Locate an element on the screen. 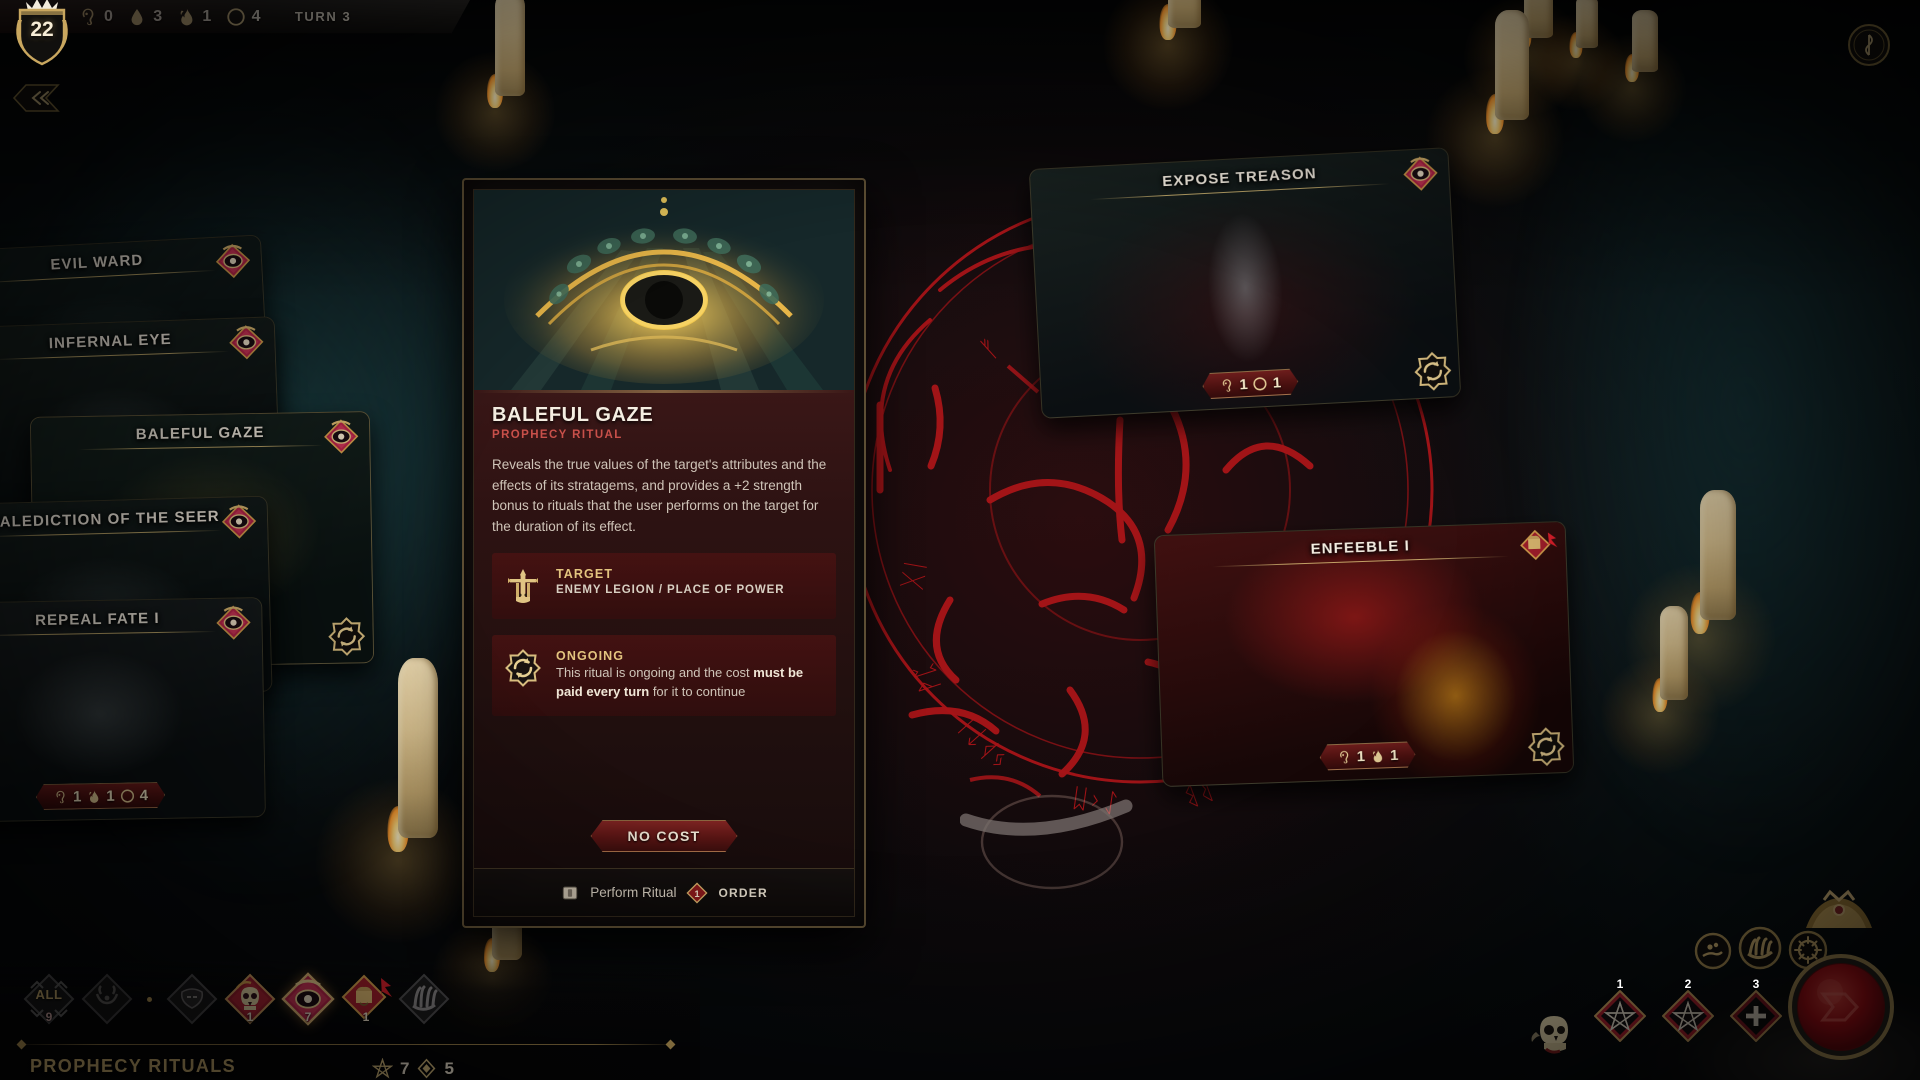 Image resolution: width=1920 pixels, height=1080 pixels. filter-mask is located at coordinates (192, 999).